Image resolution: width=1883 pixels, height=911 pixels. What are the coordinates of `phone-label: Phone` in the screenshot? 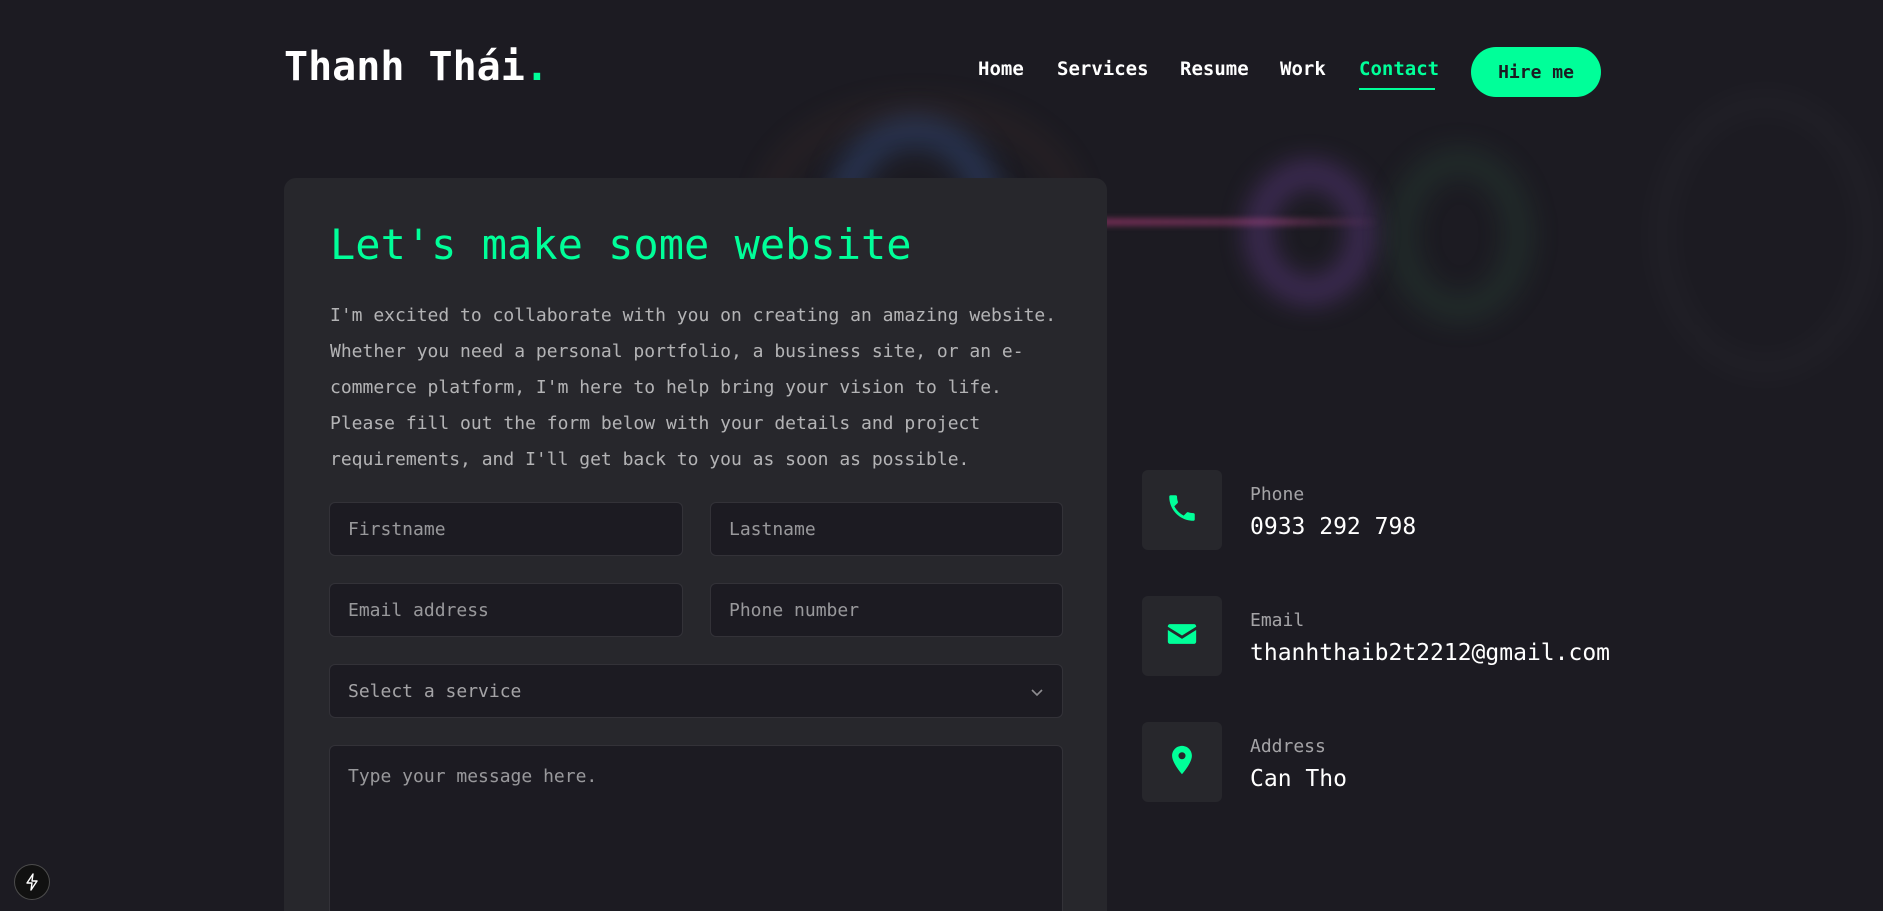 It's located at (1277, 494).